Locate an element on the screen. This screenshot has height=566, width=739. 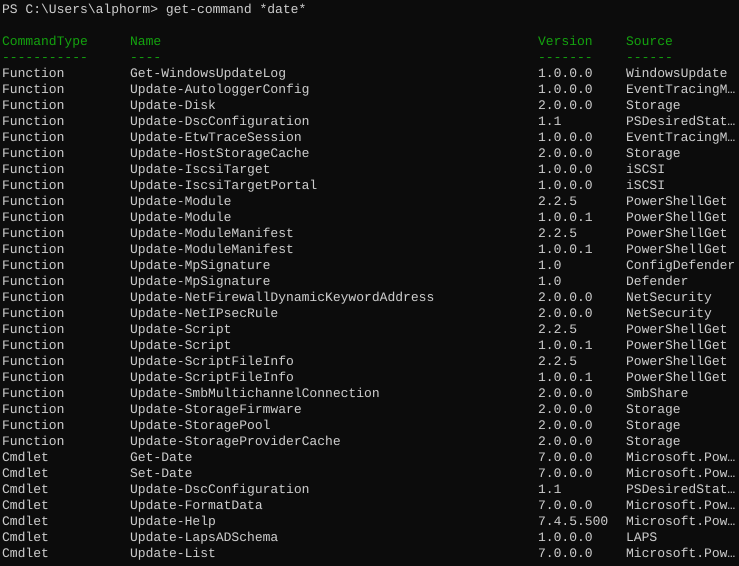
table-cell: Update-FormatData is located at coordinates (196, 506).